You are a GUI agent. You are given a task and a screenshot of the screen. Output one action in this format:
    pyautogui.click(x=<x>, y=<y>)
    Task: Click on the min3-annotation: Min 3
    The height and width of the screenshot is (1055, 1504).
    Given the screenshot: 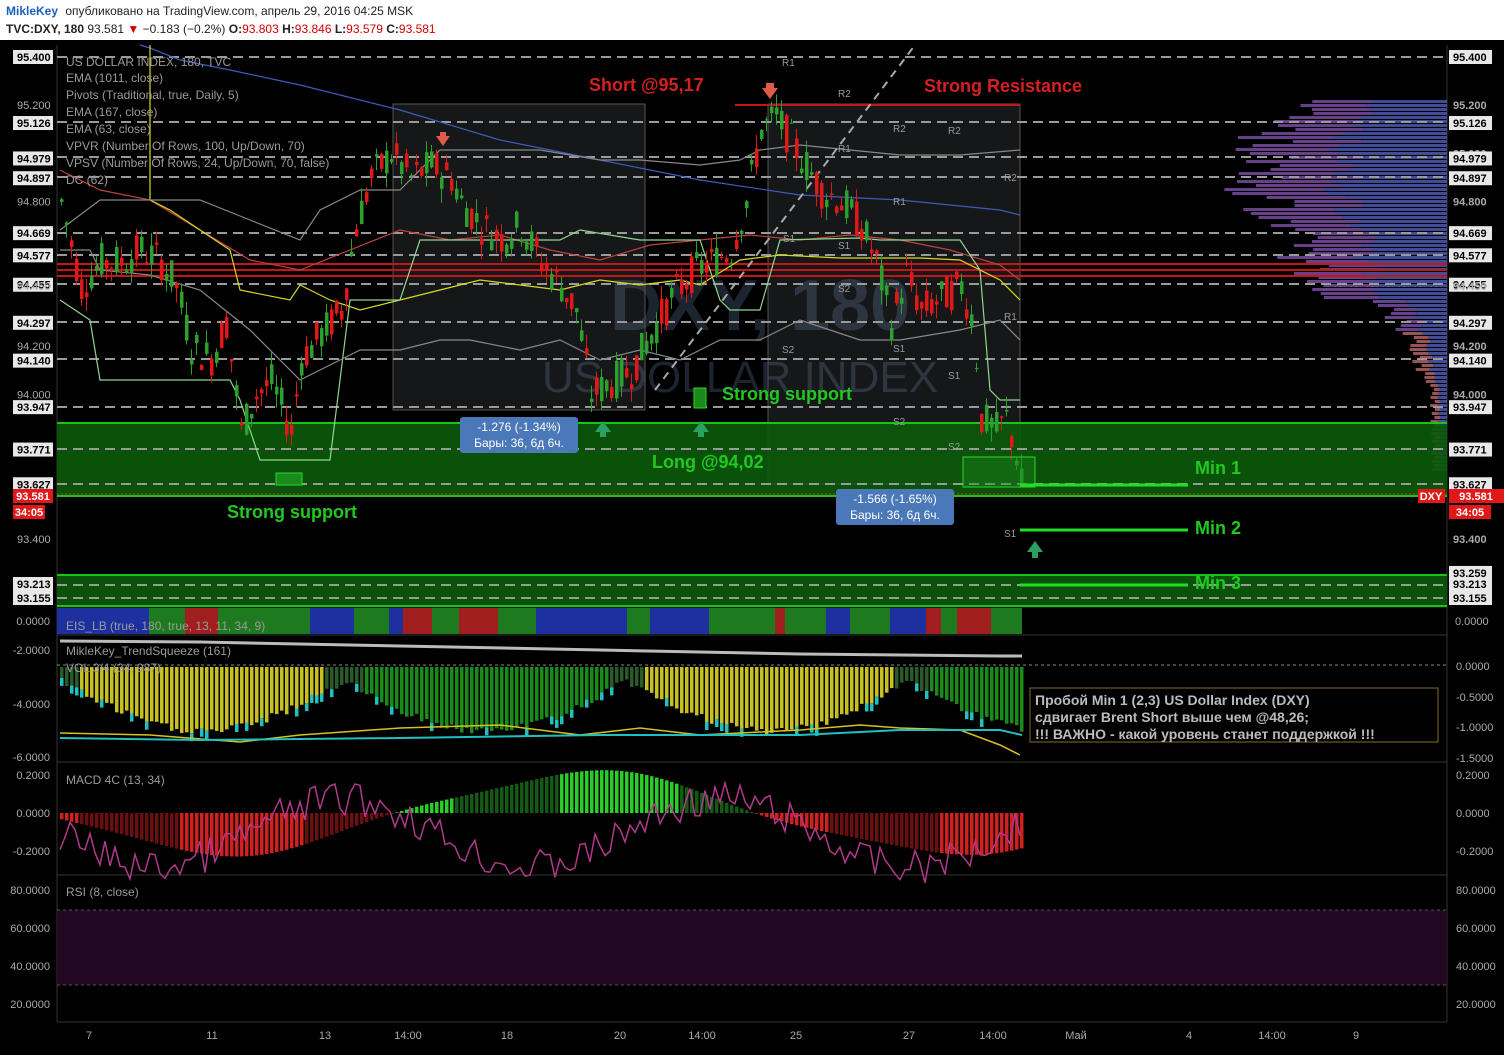 What is the action you would take?
    pyautogui.click(x=1218, y=583)
    